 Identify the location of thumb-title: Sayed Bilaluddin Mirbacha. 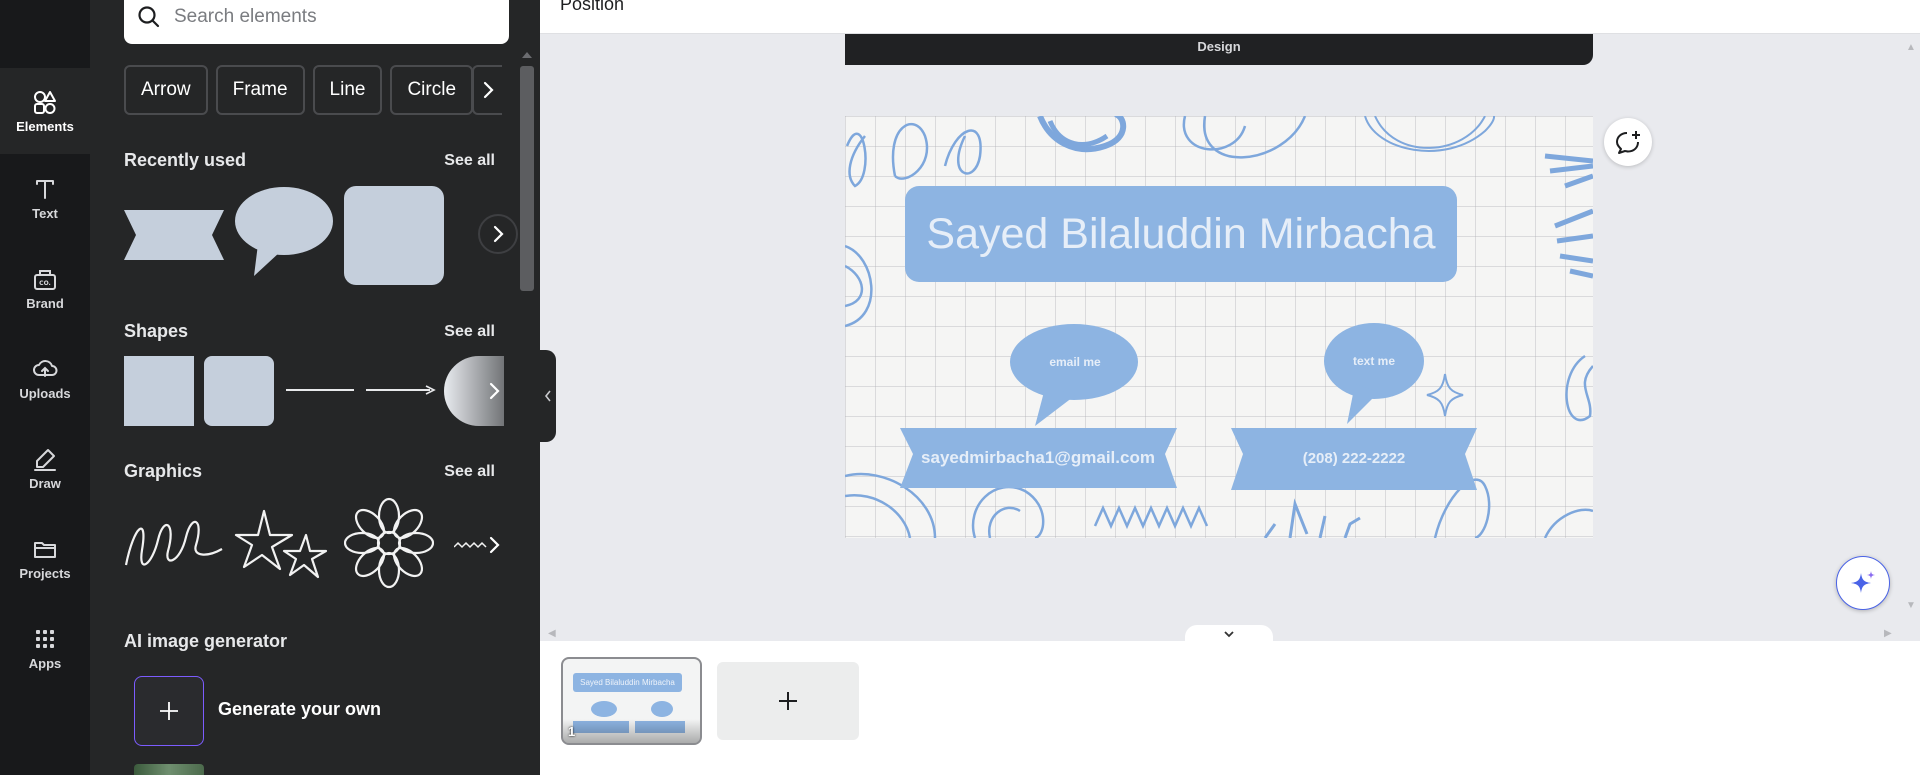
(627, 682).